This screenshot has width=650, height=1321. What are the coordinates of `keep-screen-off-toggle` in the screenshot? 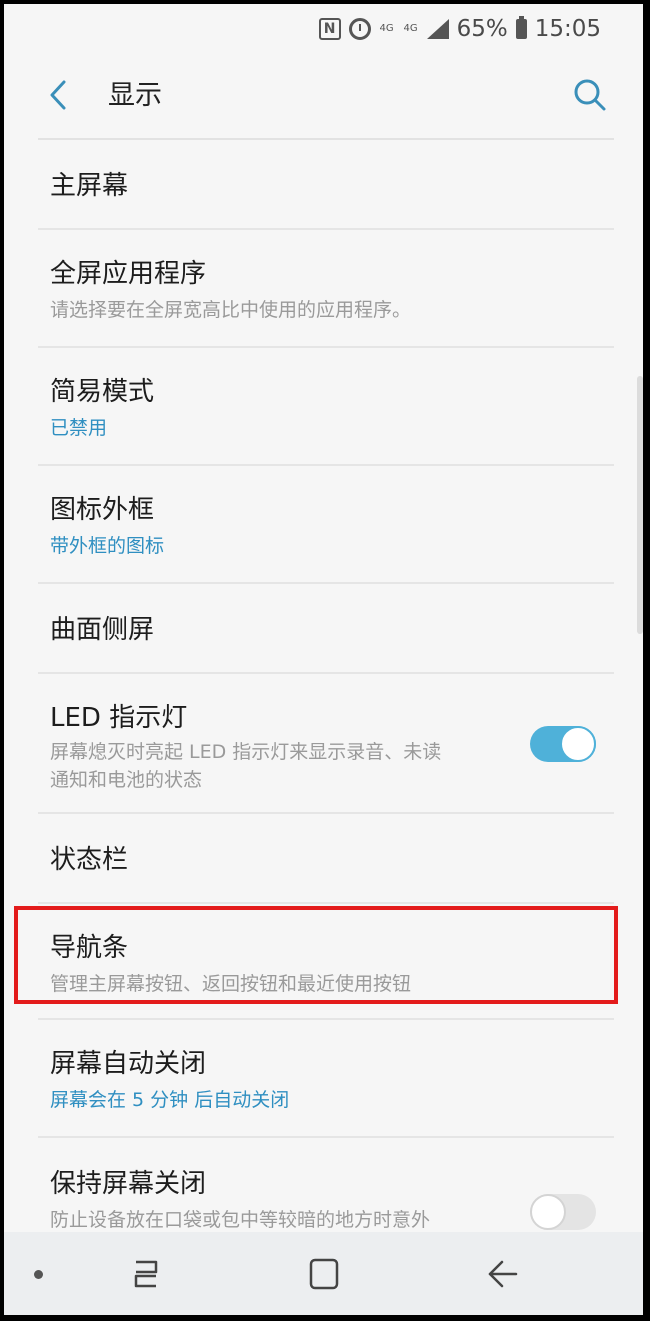 It's located at (563, 1212).